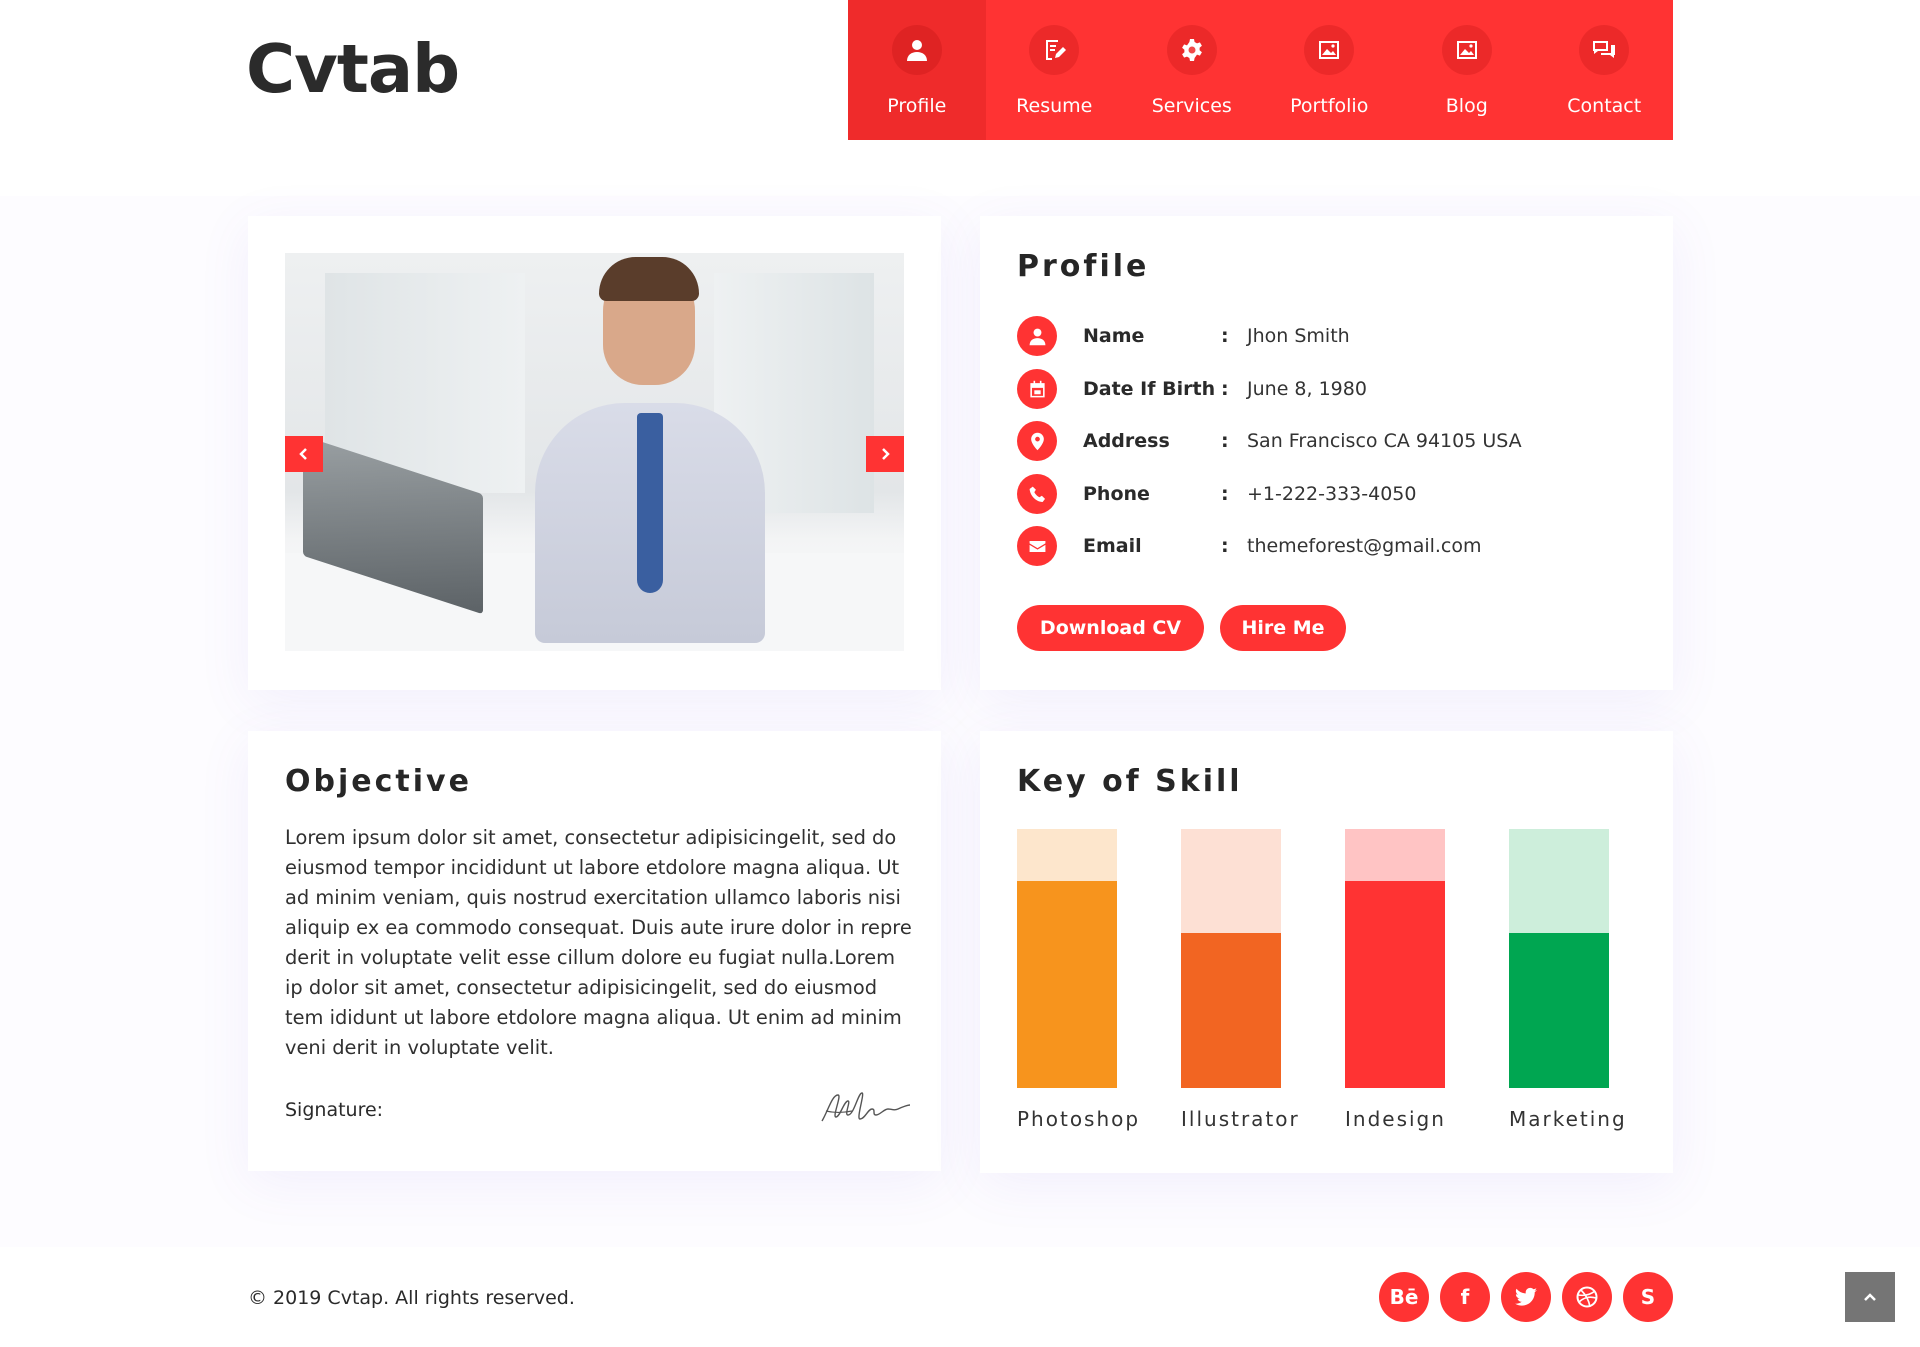 The width and height of the screenshot is (1920, 1347). What do you see at coordinates (1037, 494) in the screenshot?
I see `phone-icon` at bounding box center [1037, 494].